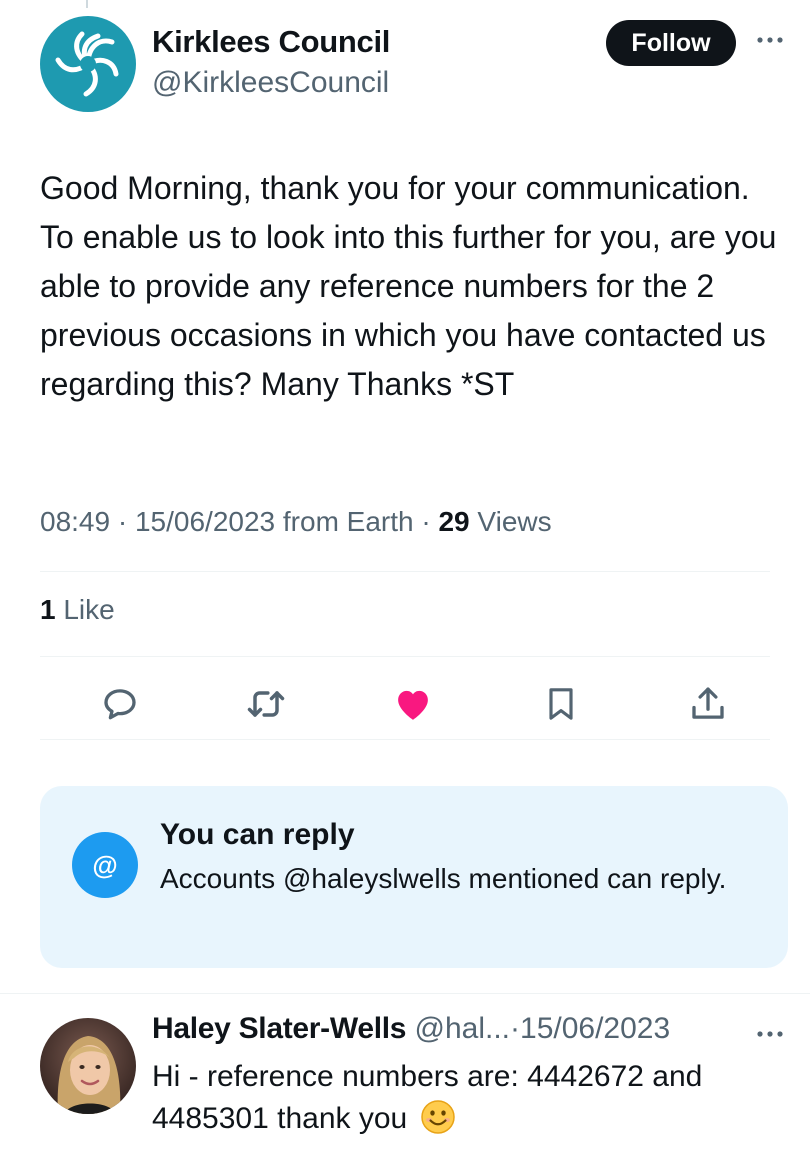 This screenshot has height=1150, width=810. I want to click on retweet-action, so click(266, 704).